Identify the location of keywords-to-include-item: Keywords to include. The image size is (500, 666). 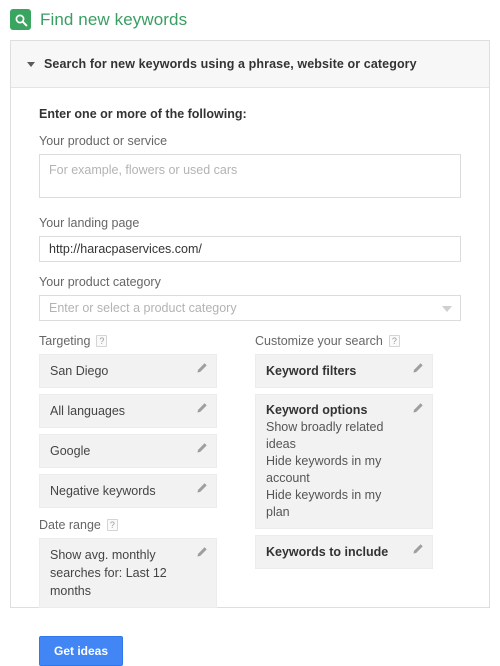
(344, 552).